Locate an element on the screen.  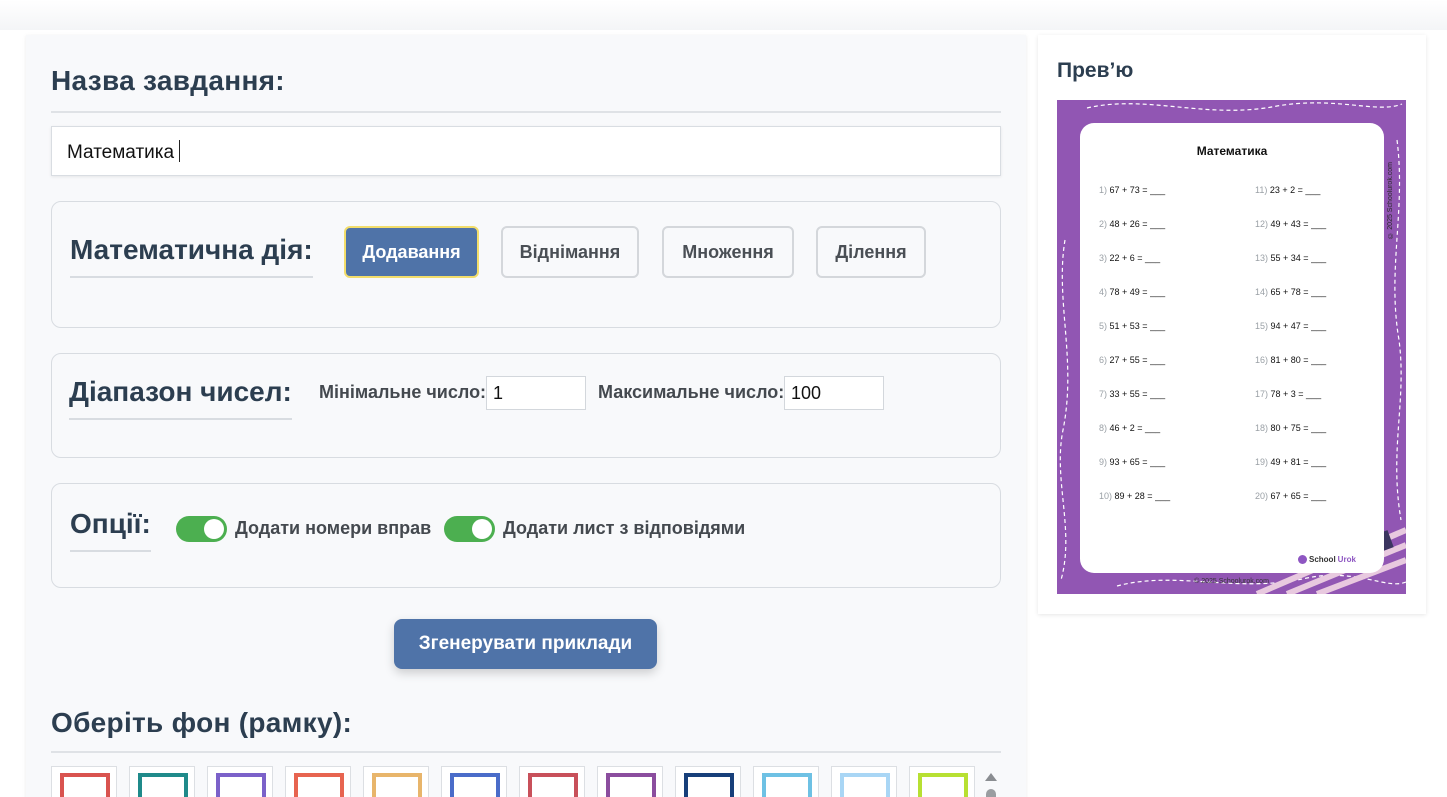
exercise-item: 3) 22 + 6 = ___ is located at coordinates (1129, 258).